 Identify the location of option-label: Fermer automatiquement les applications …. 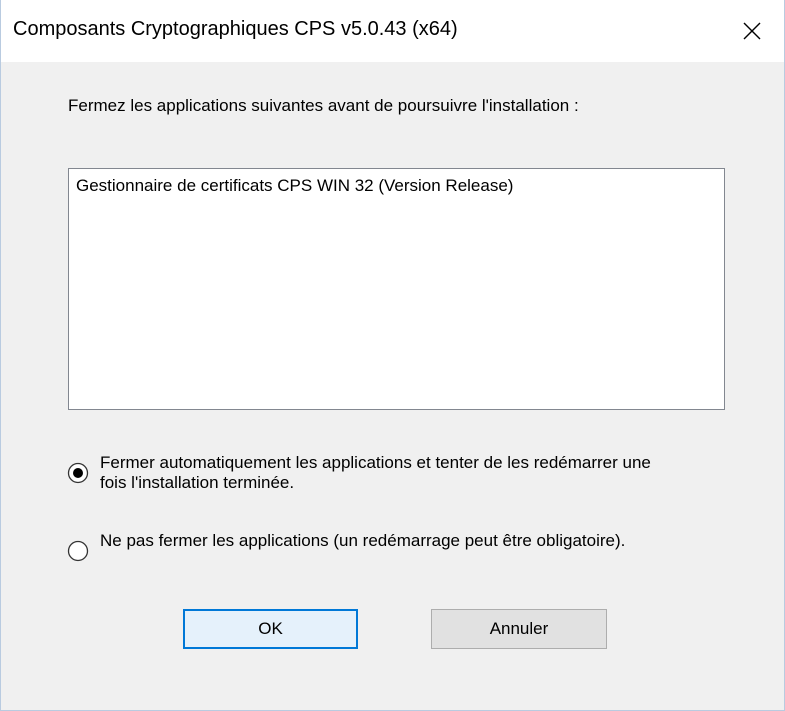
(390, 473).